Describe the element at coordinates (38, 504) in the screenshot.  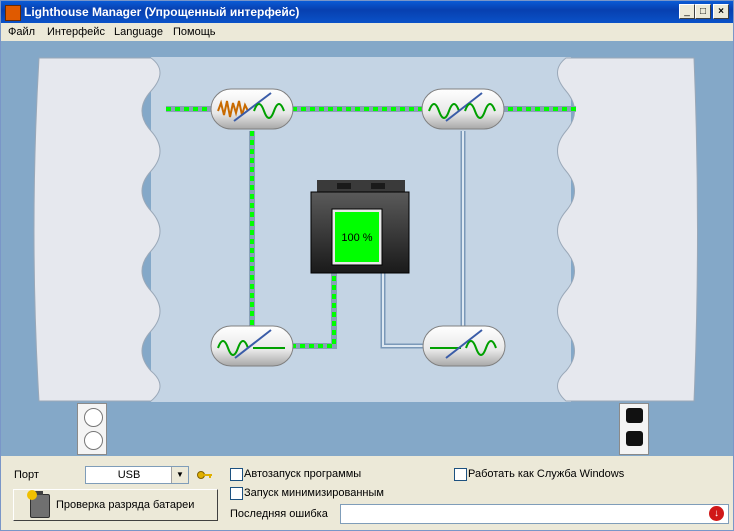
I see `battery-test-icon` at that location.